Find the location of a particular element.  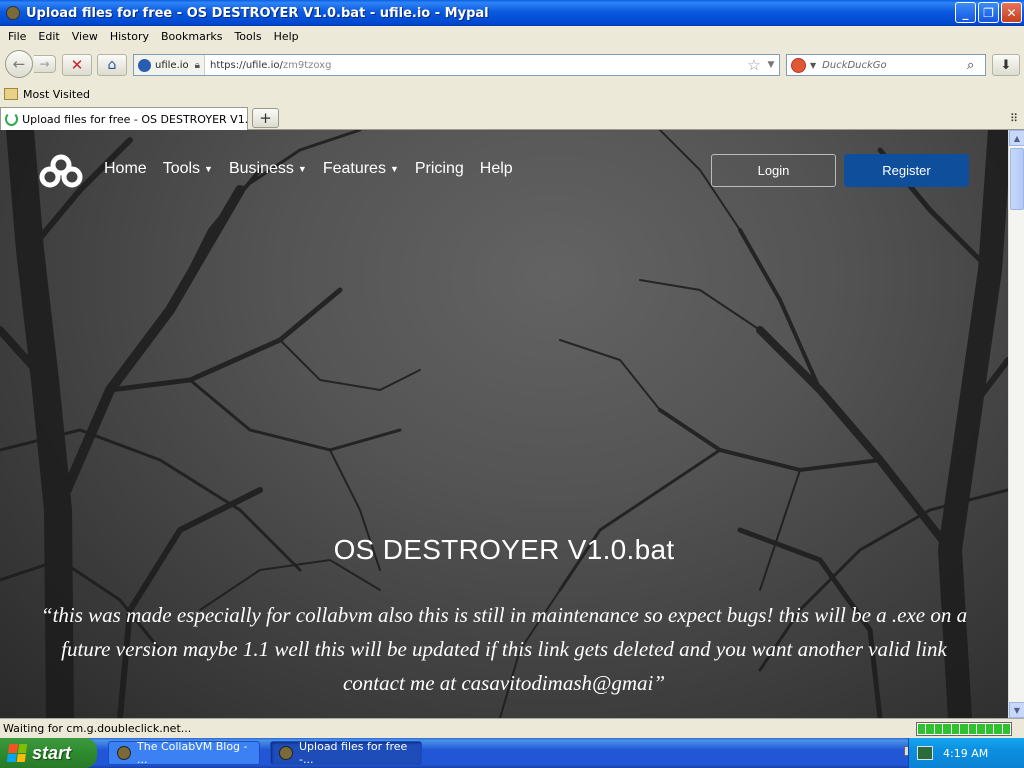

url-input: https://ufile.io/zm9tzoxg is located at coordinates (475, 65).